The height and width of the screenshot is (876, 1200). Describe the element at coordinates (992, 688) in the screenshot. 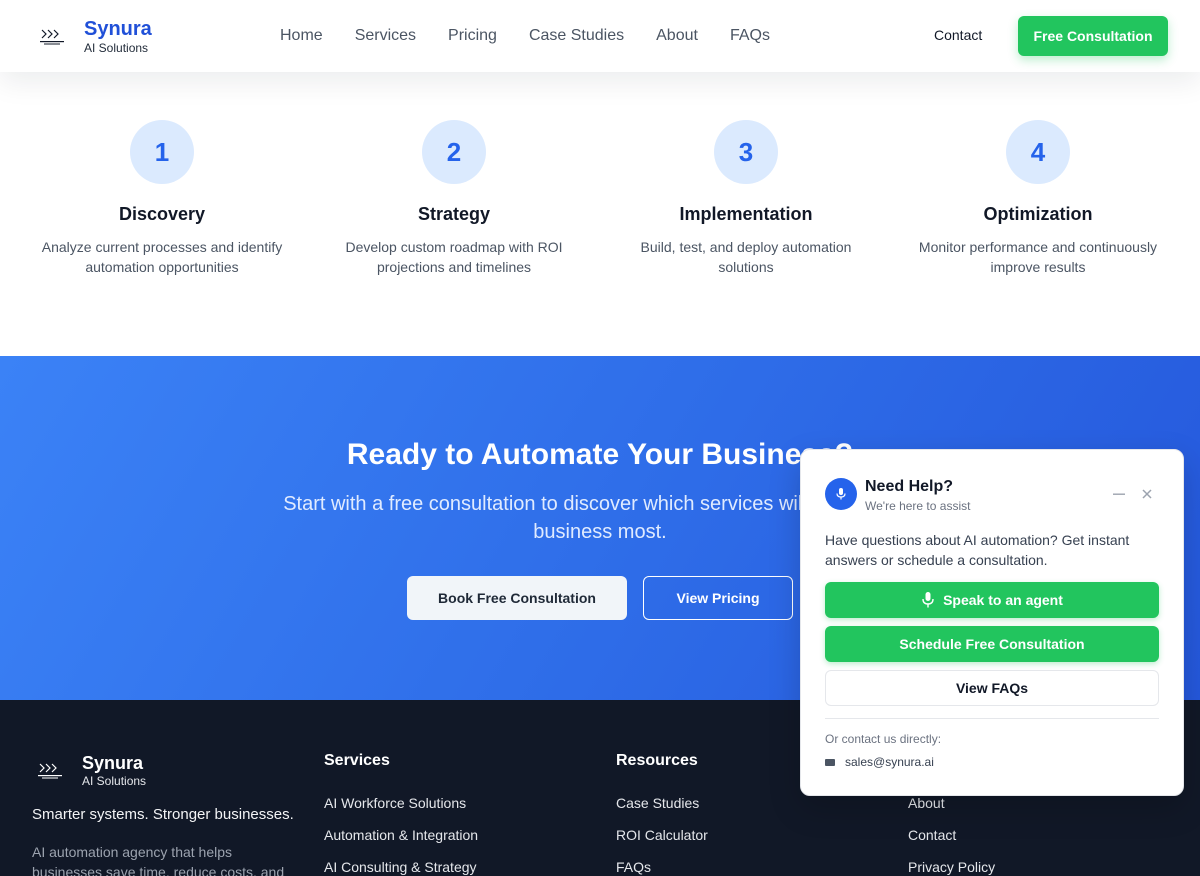

I see `view-faqs-button: View FAQs` at that location.